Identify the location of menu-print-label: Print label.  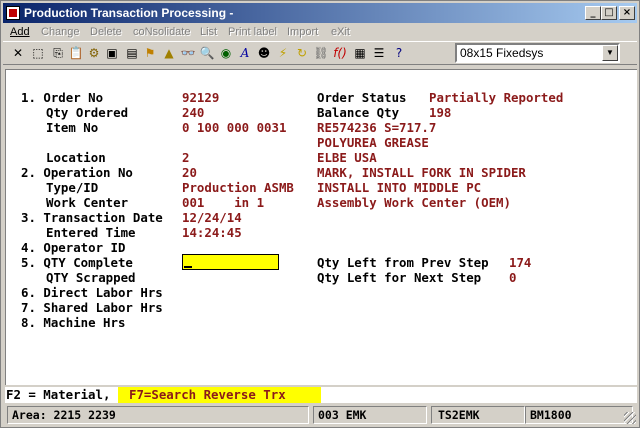
(252, 32).